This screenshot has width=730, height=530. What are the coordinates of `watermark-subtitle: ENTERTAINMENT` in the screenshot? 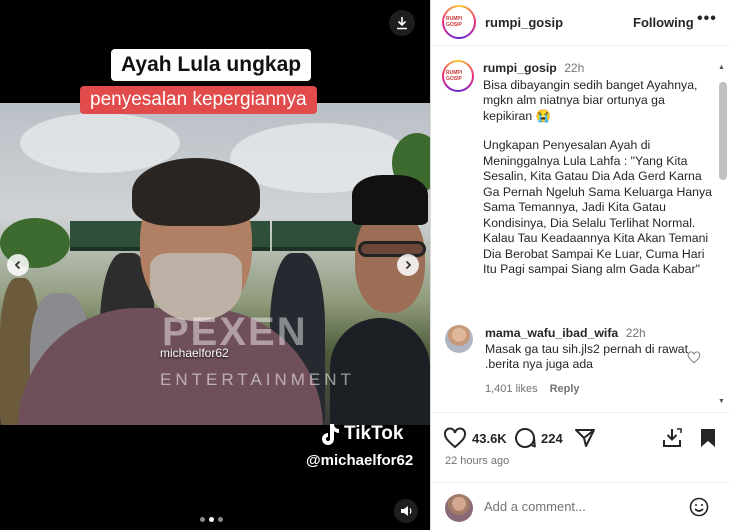 It's located at (257, 379).